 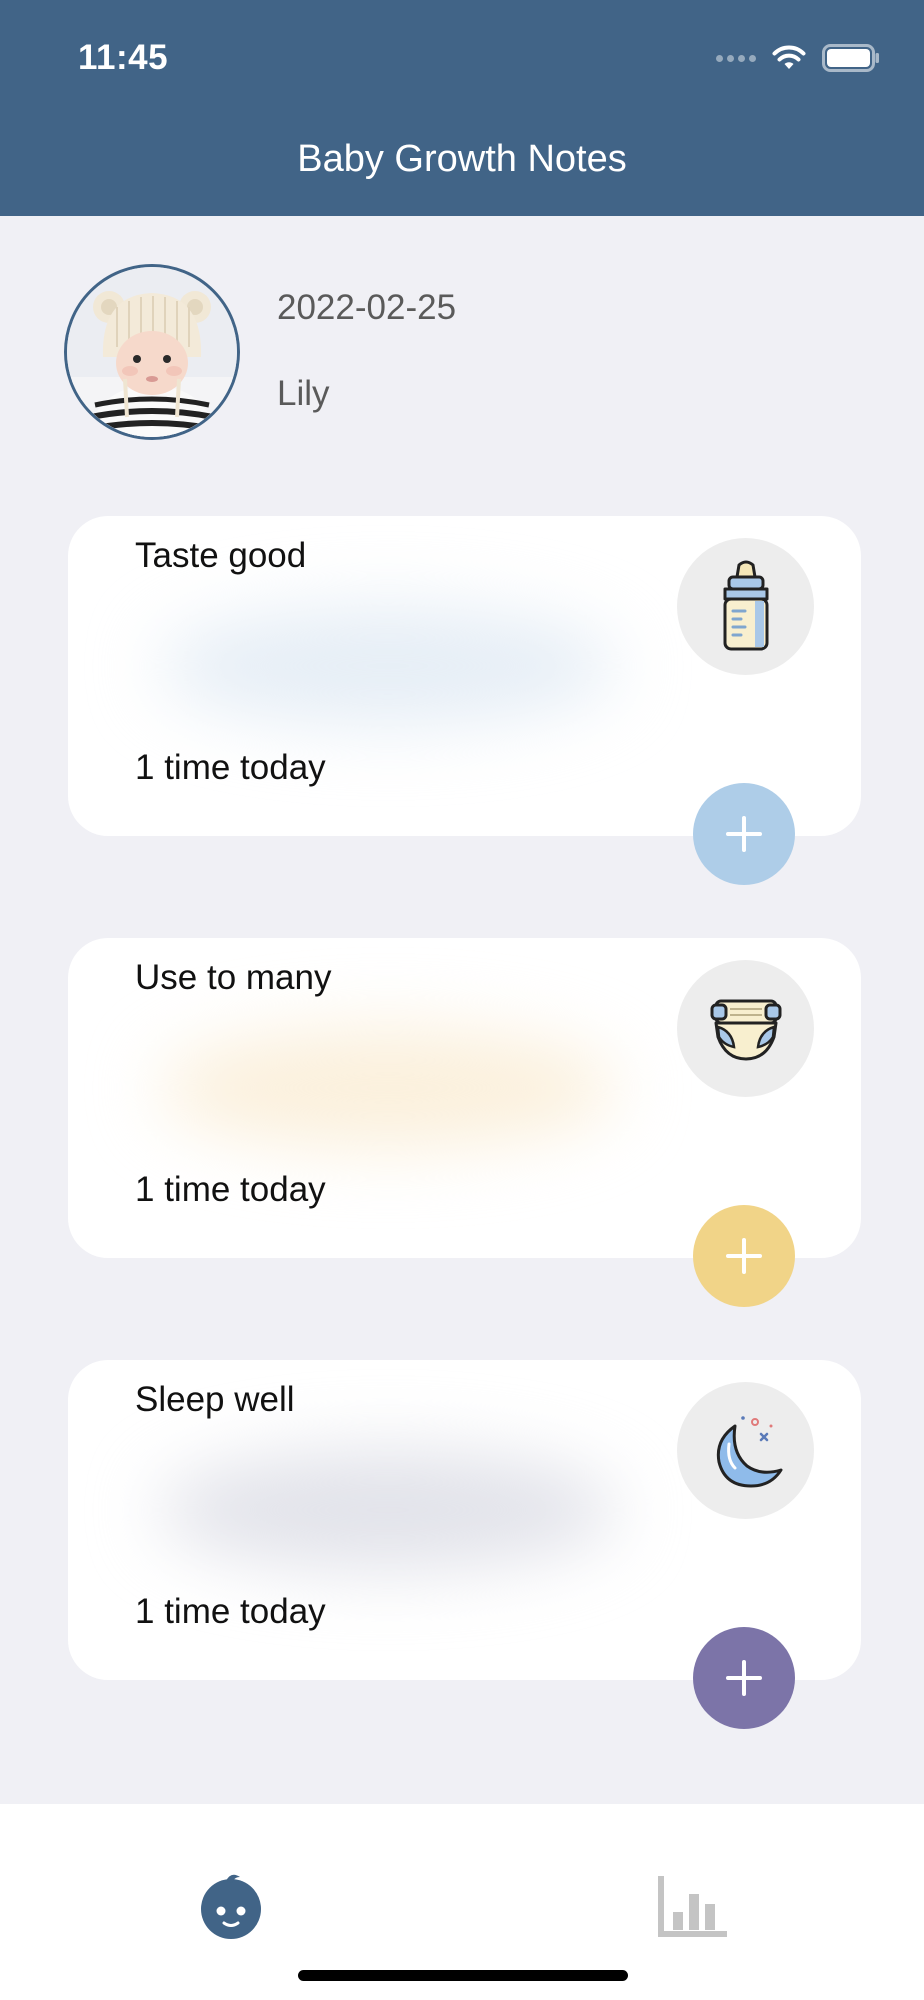 I want to click on card-title: Taste good, so click(x=221, y=555).